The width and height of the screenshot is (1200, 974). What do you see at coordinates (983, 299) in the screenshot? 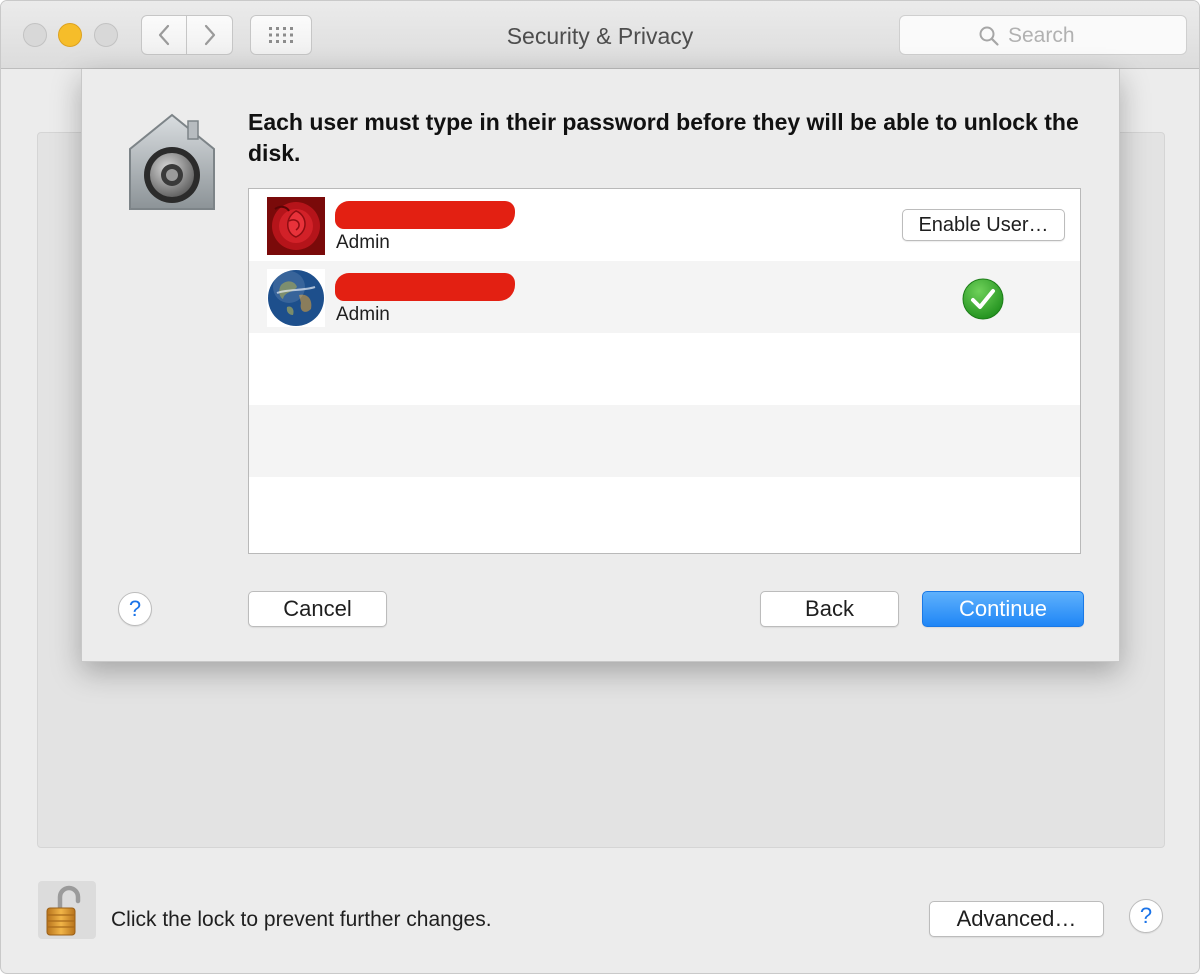
I see `green-checkmark-icon` at bounding box center [983, 299].